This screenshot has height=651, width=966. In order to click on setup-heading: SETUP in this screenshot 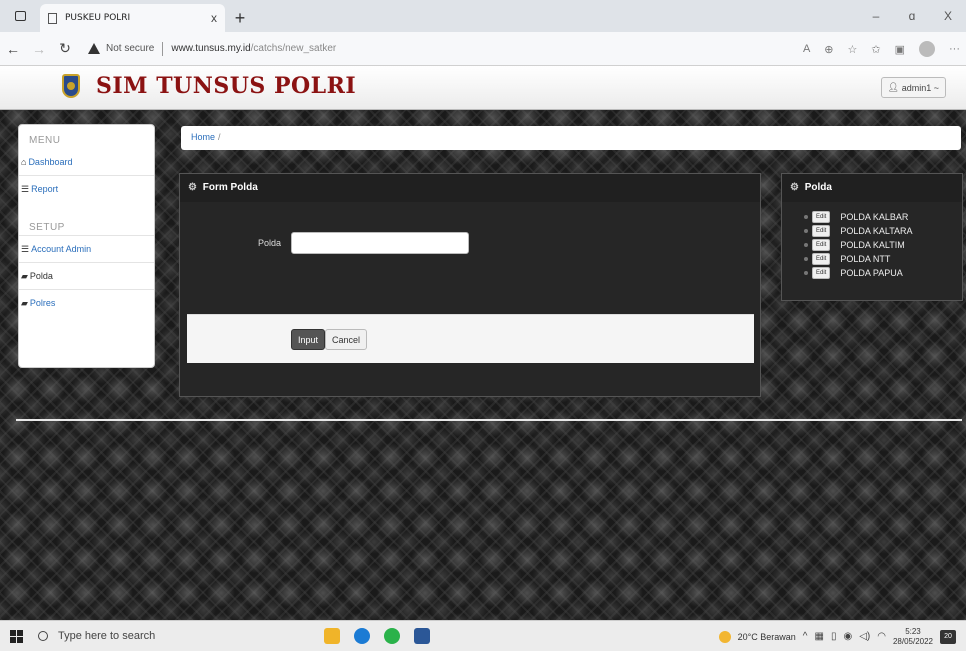, I will do `click(47, 227)`.